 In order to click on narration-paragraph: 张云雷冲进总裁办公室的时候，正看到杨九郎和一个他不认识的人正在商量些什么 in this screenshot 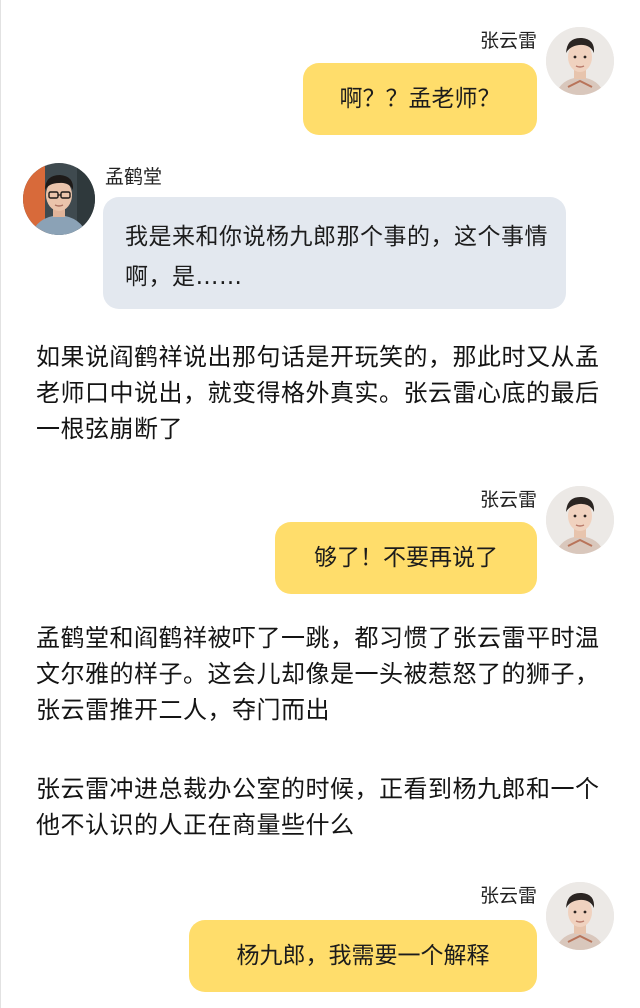, I will do `click(318, 807)`.